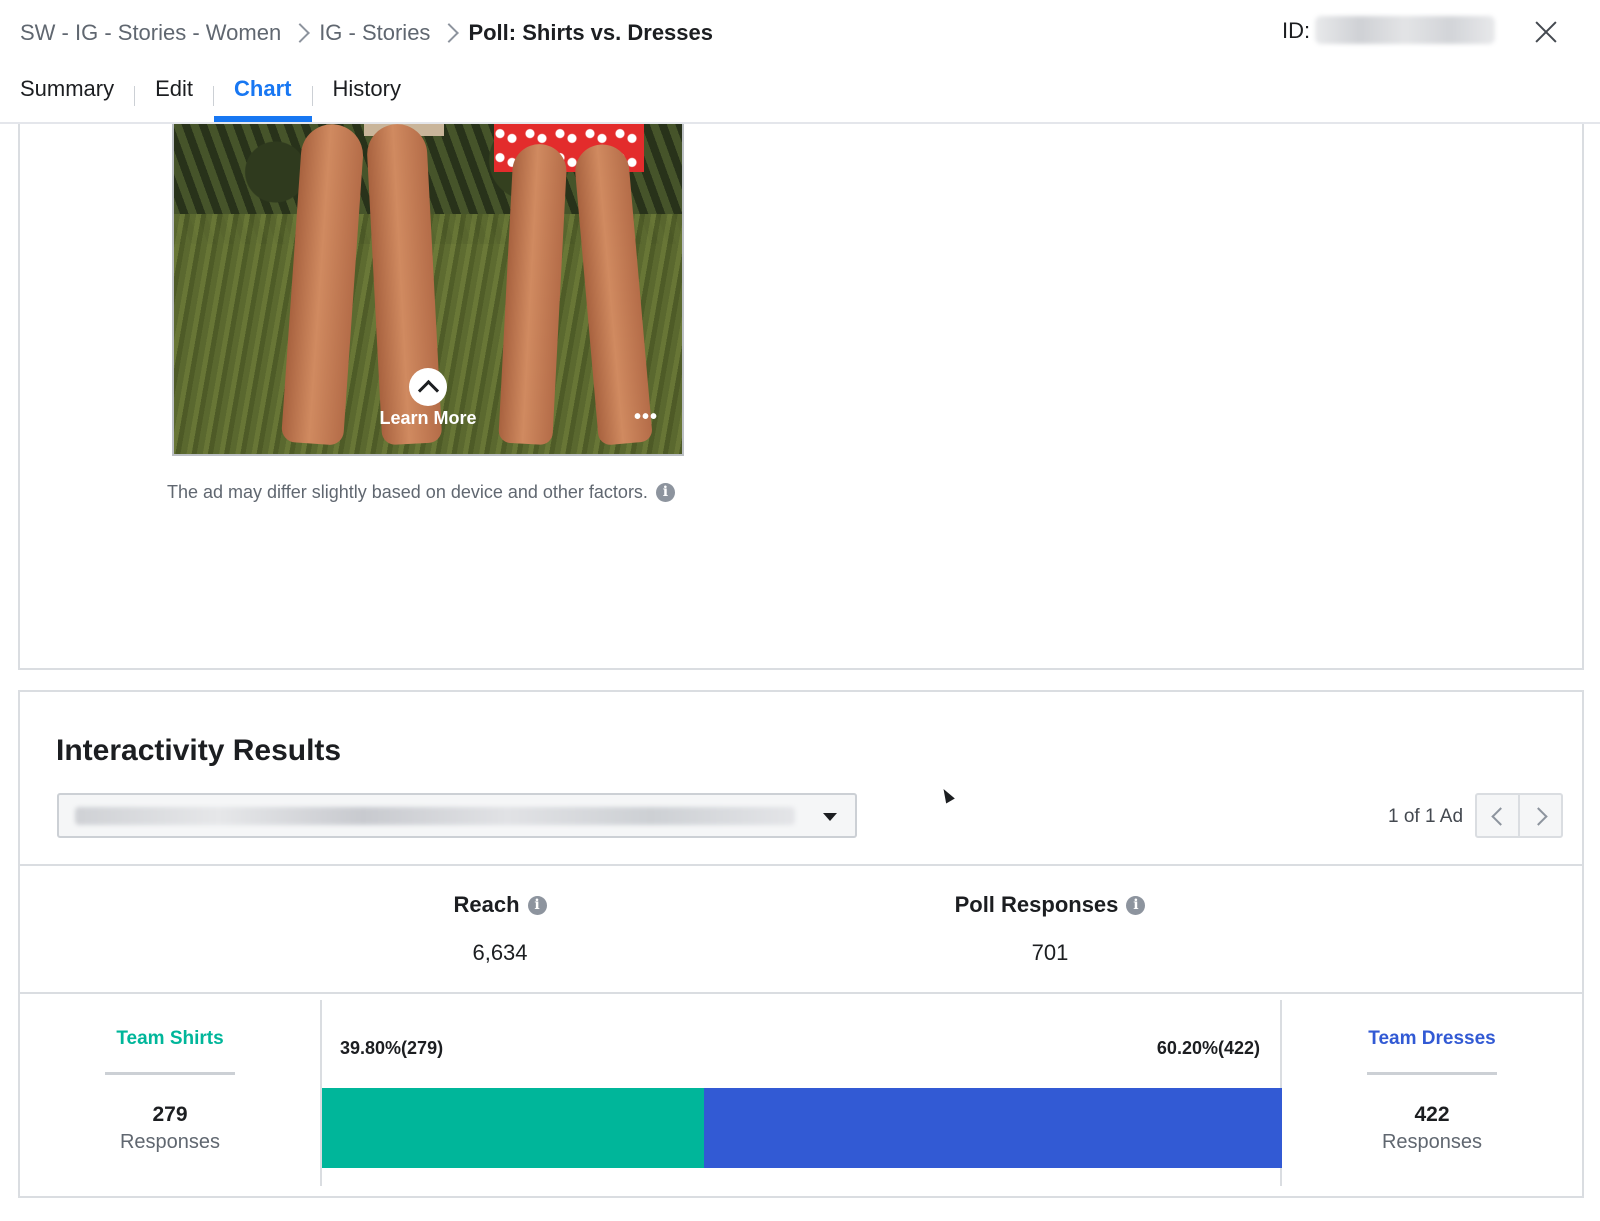 Image resolution: width=1600 pixels, height=1221 pixels. I want to click on poll-option-count: 422, so click(1432, 1114).